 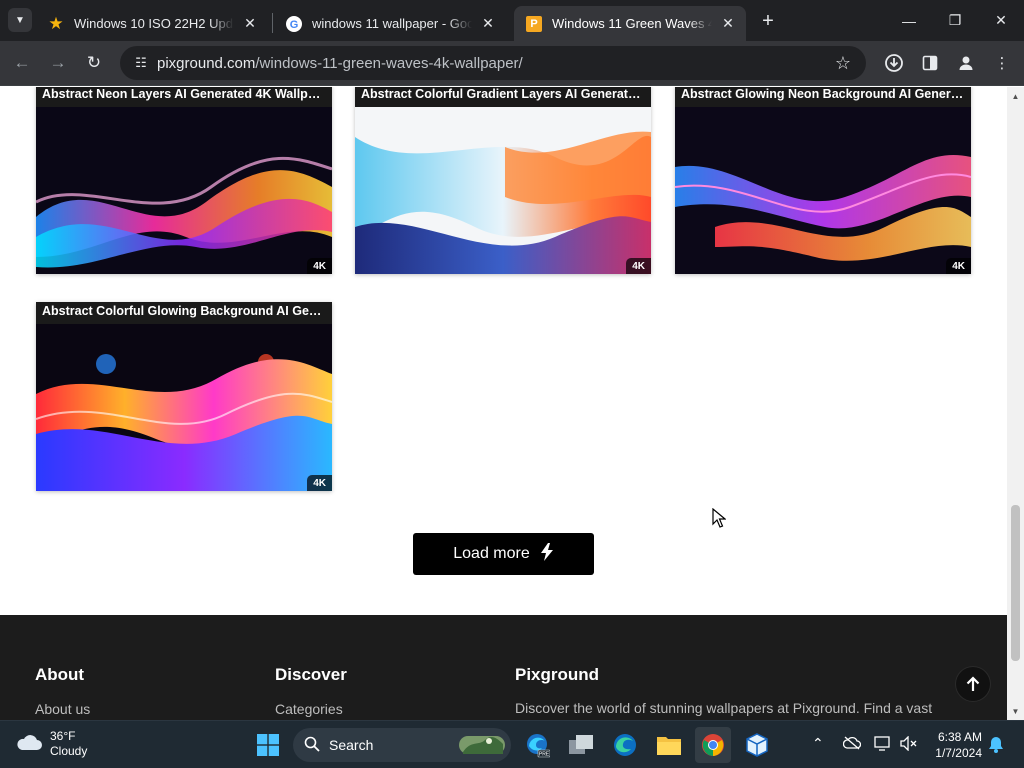 What do you see at coordinates (1002, 63) in the screenshot?
I see `menu-kebab-icon: ⋮` at bounding box center [1002, 63].